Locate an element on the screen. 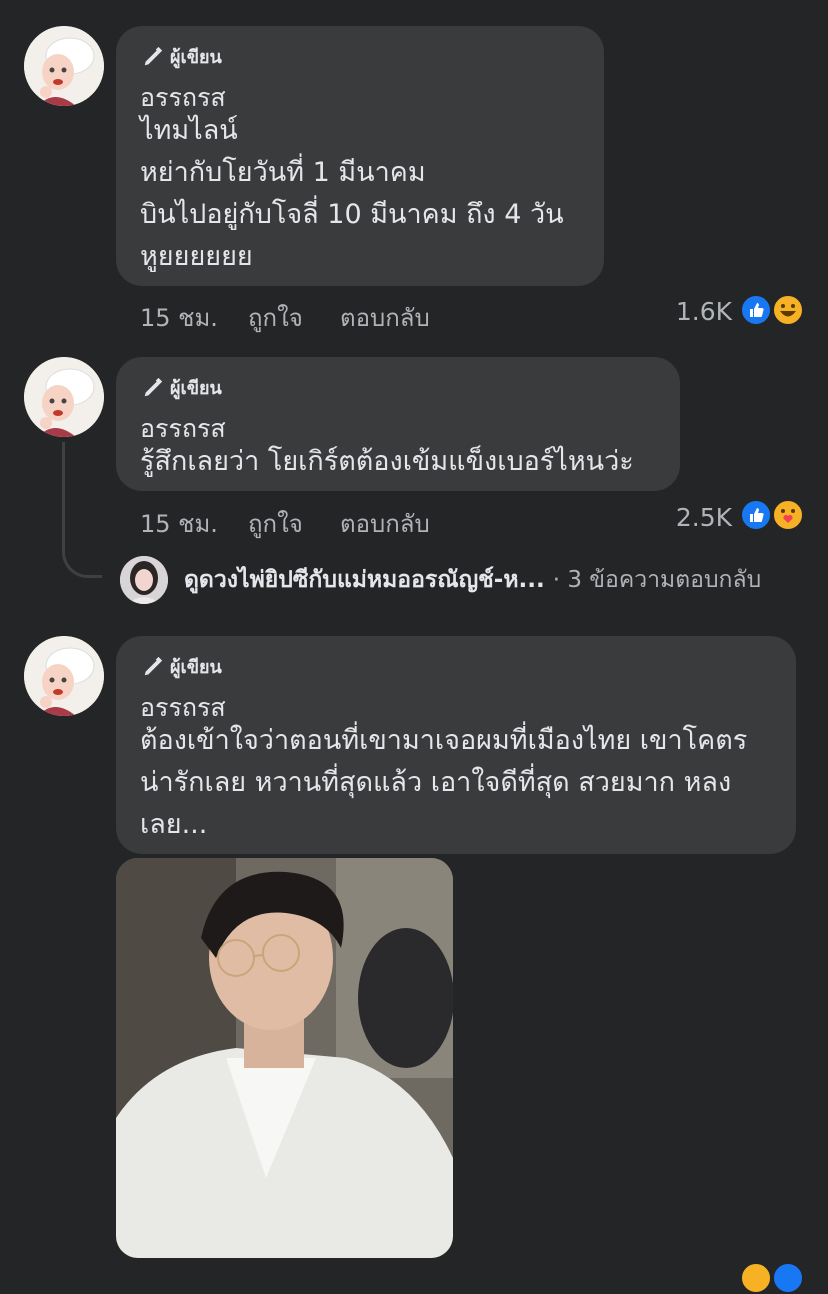  reaction-count: 2.5K is located at coordinates (687, 517).